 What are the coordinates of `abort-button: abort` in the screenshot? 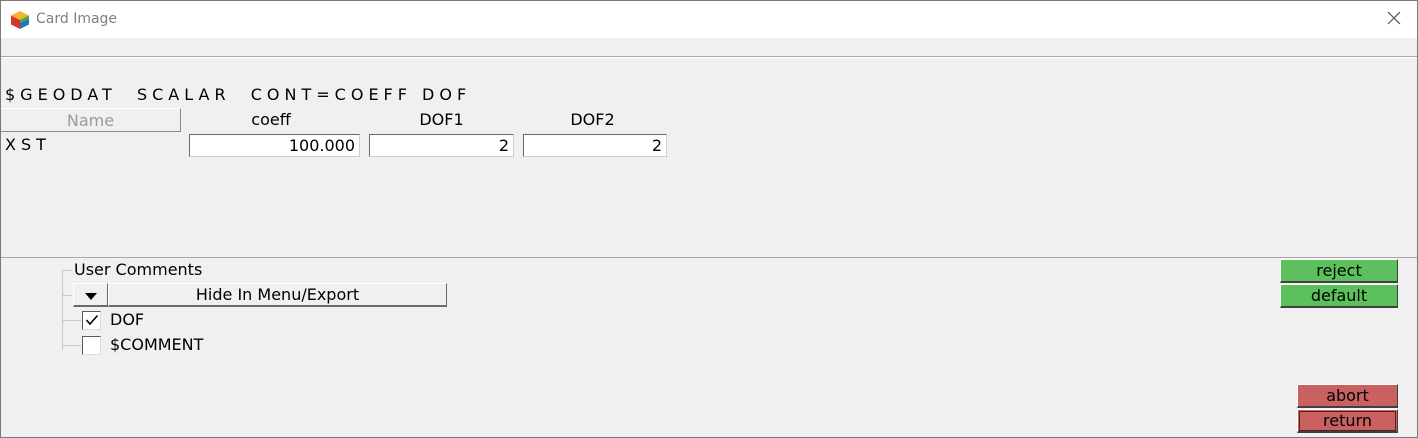 It's located at (1347, 396).